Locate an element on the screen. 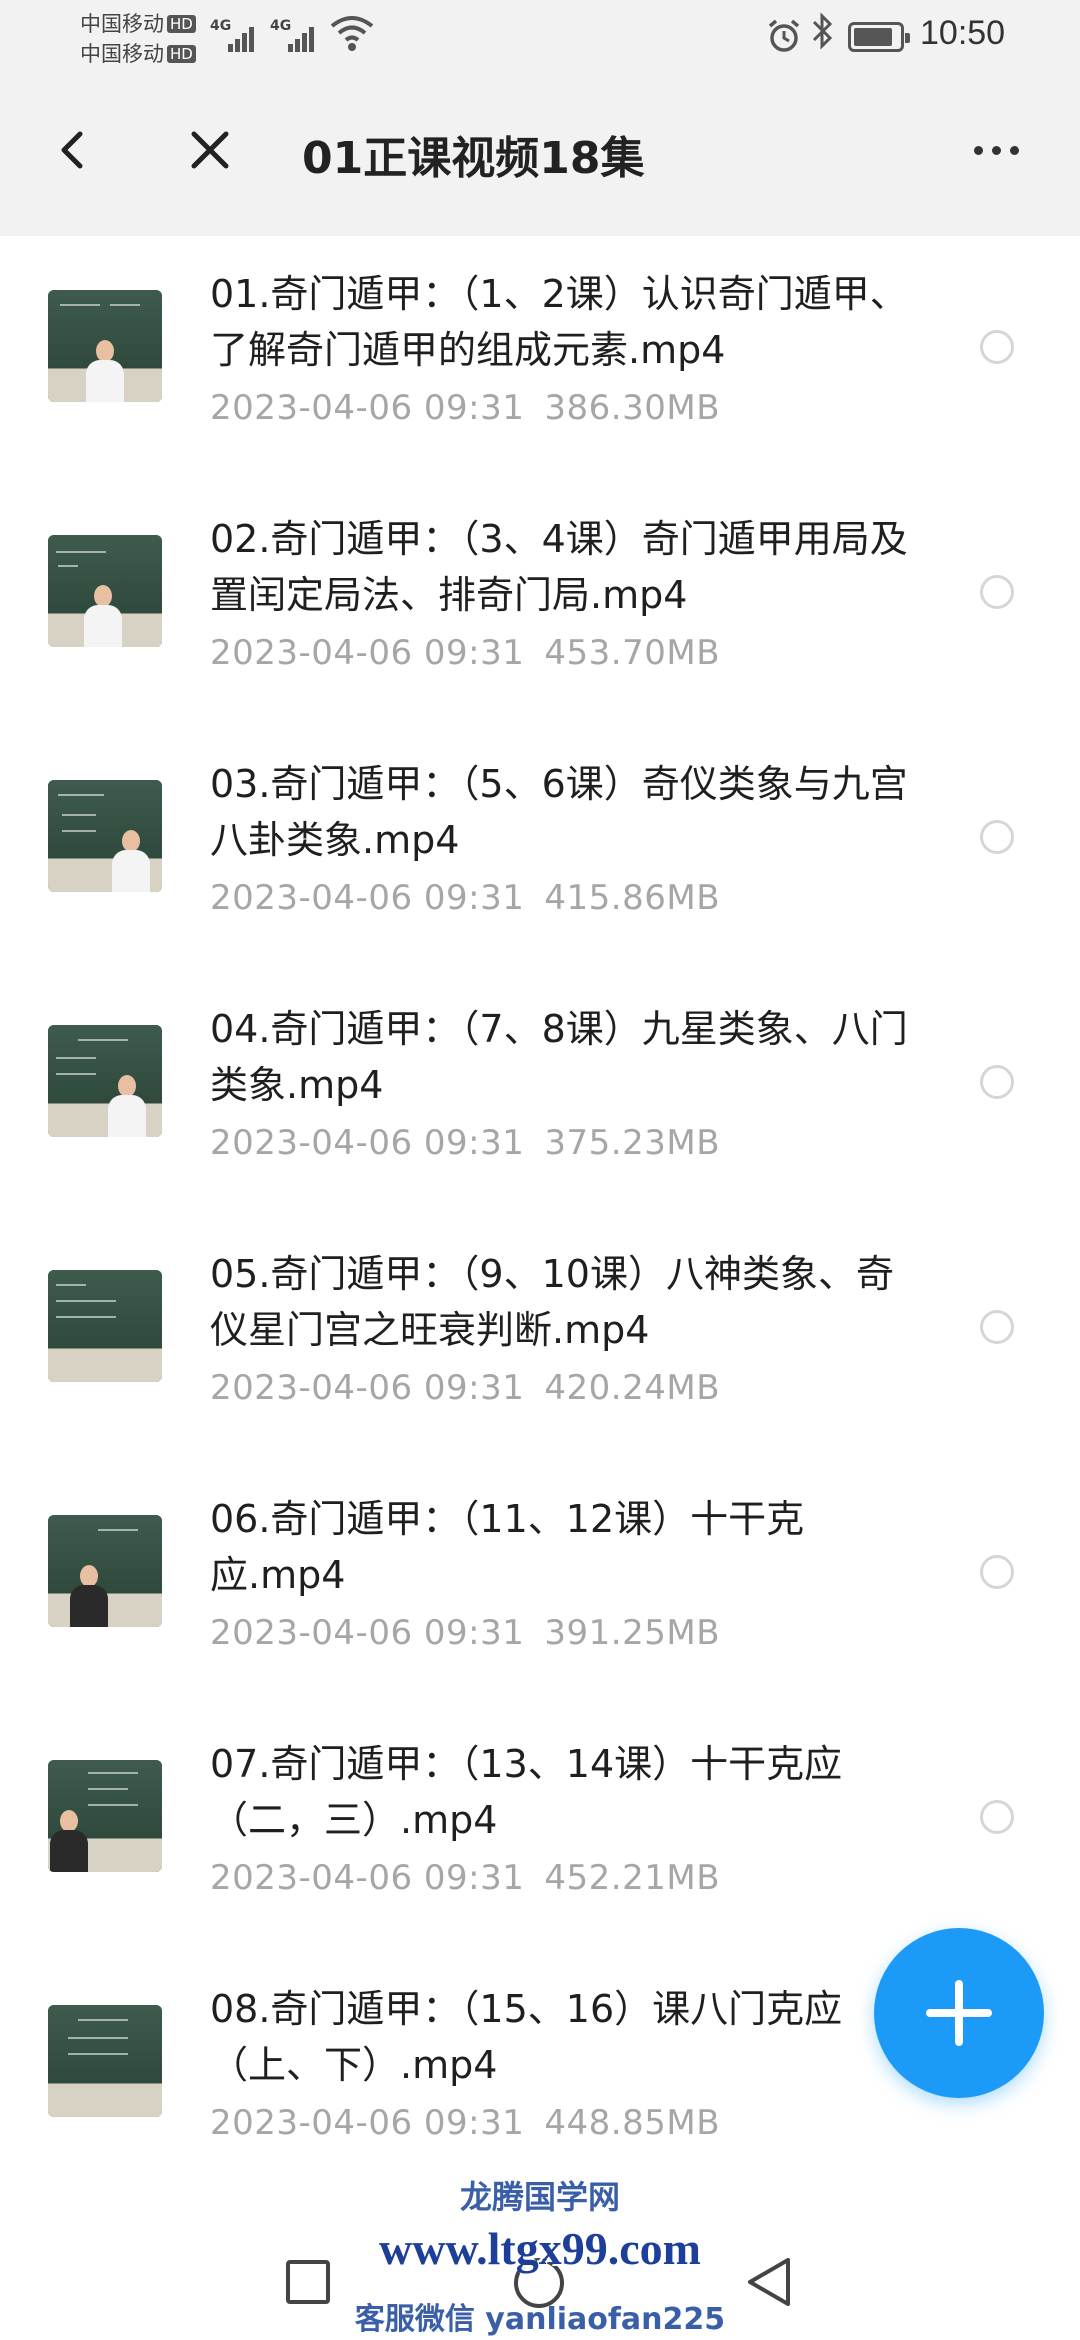 This screenshot has height=2340, width=1080. back-arrow-icon is located at coordinates (74, 150).